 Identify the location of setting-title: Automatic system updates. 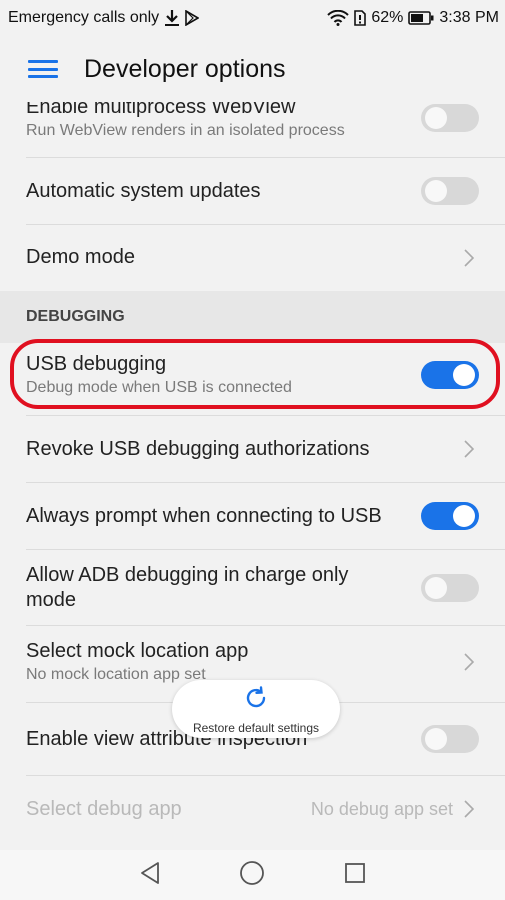
(143, 190).